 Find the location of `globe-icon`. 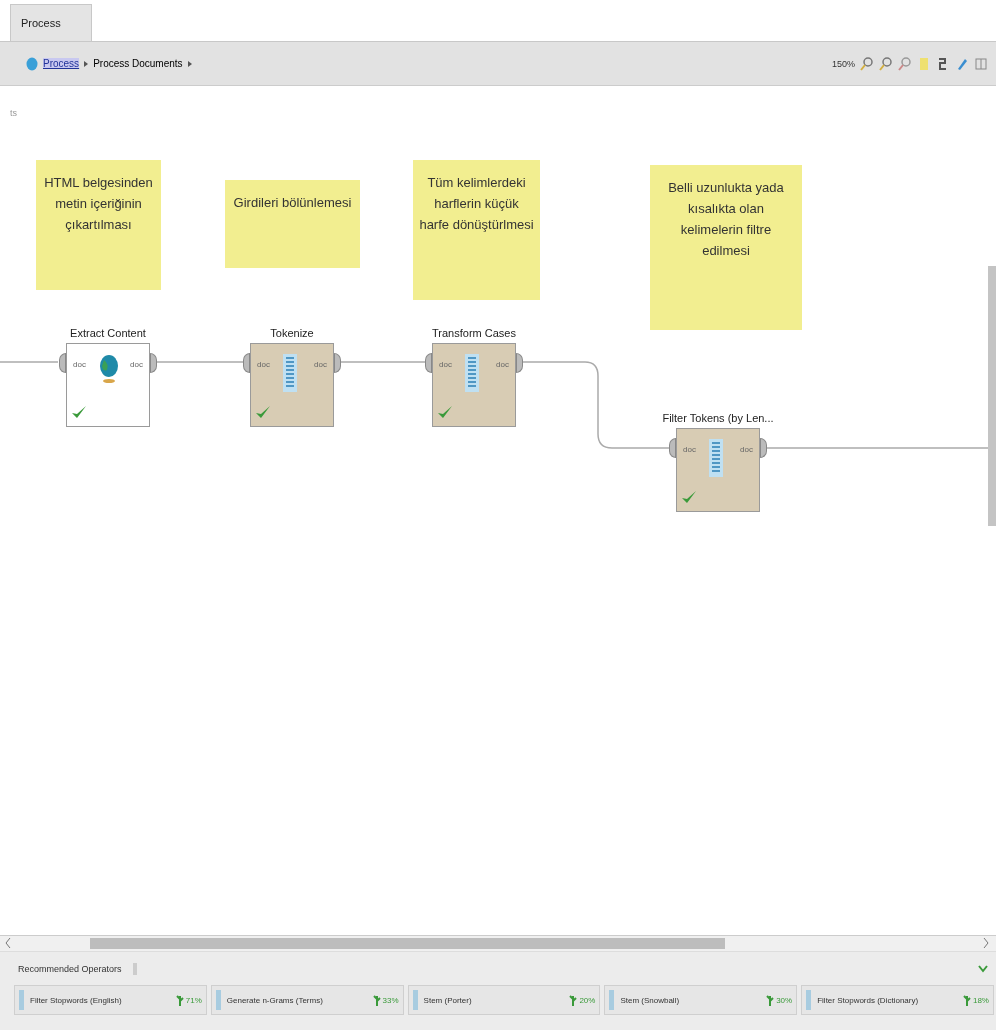

globe-icon is located at coordinates (109, 369).